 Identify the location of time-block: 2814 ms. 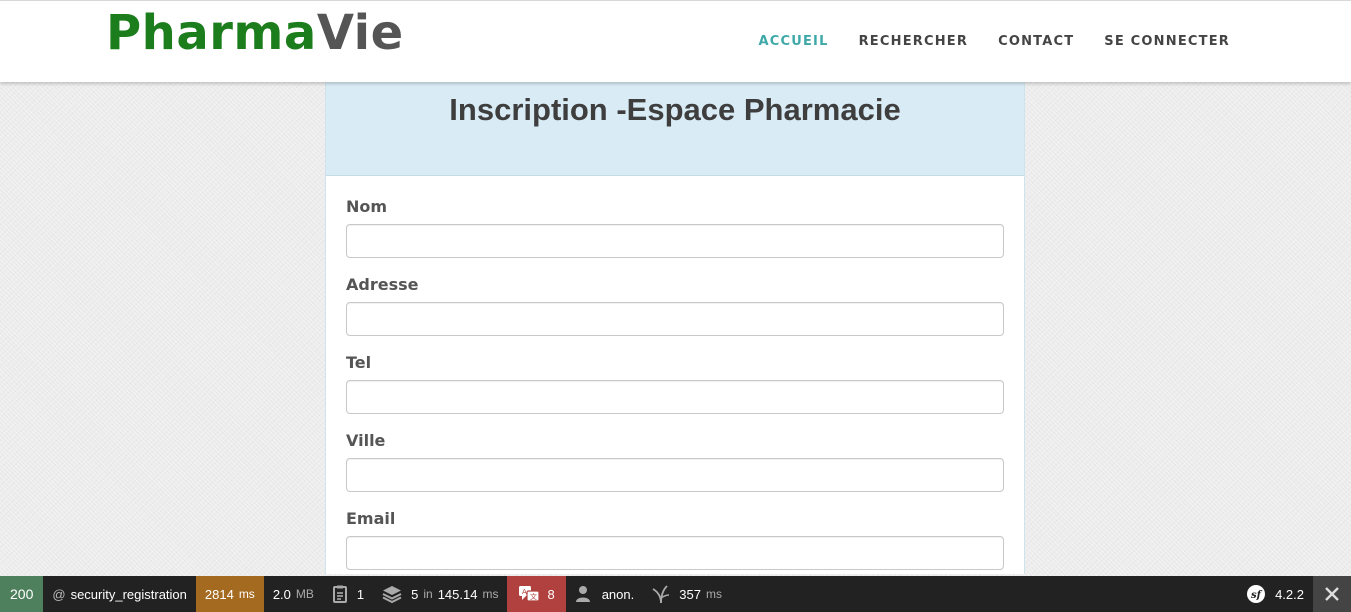
(229, 594).